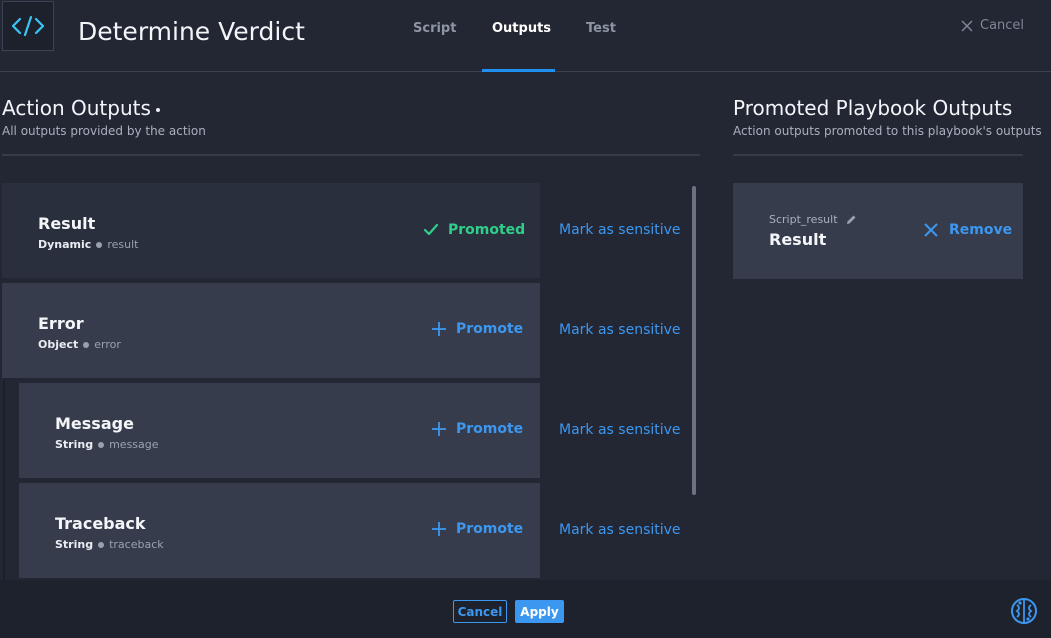 Image resolution: width=1051 pixels, height=638 pixels. Describe the element at coordinates (539, 611) in the screenshot. I see `apply-button: Apply` at that location.